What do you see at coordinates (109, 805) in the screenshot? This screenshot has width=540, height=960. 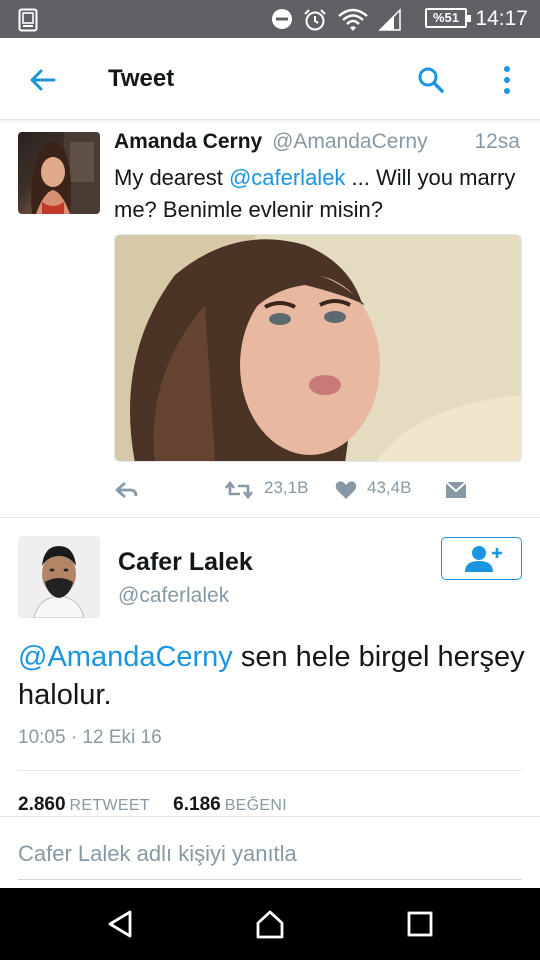 I see `retweet-label: RETWEET` at bounding box center [109, 805].